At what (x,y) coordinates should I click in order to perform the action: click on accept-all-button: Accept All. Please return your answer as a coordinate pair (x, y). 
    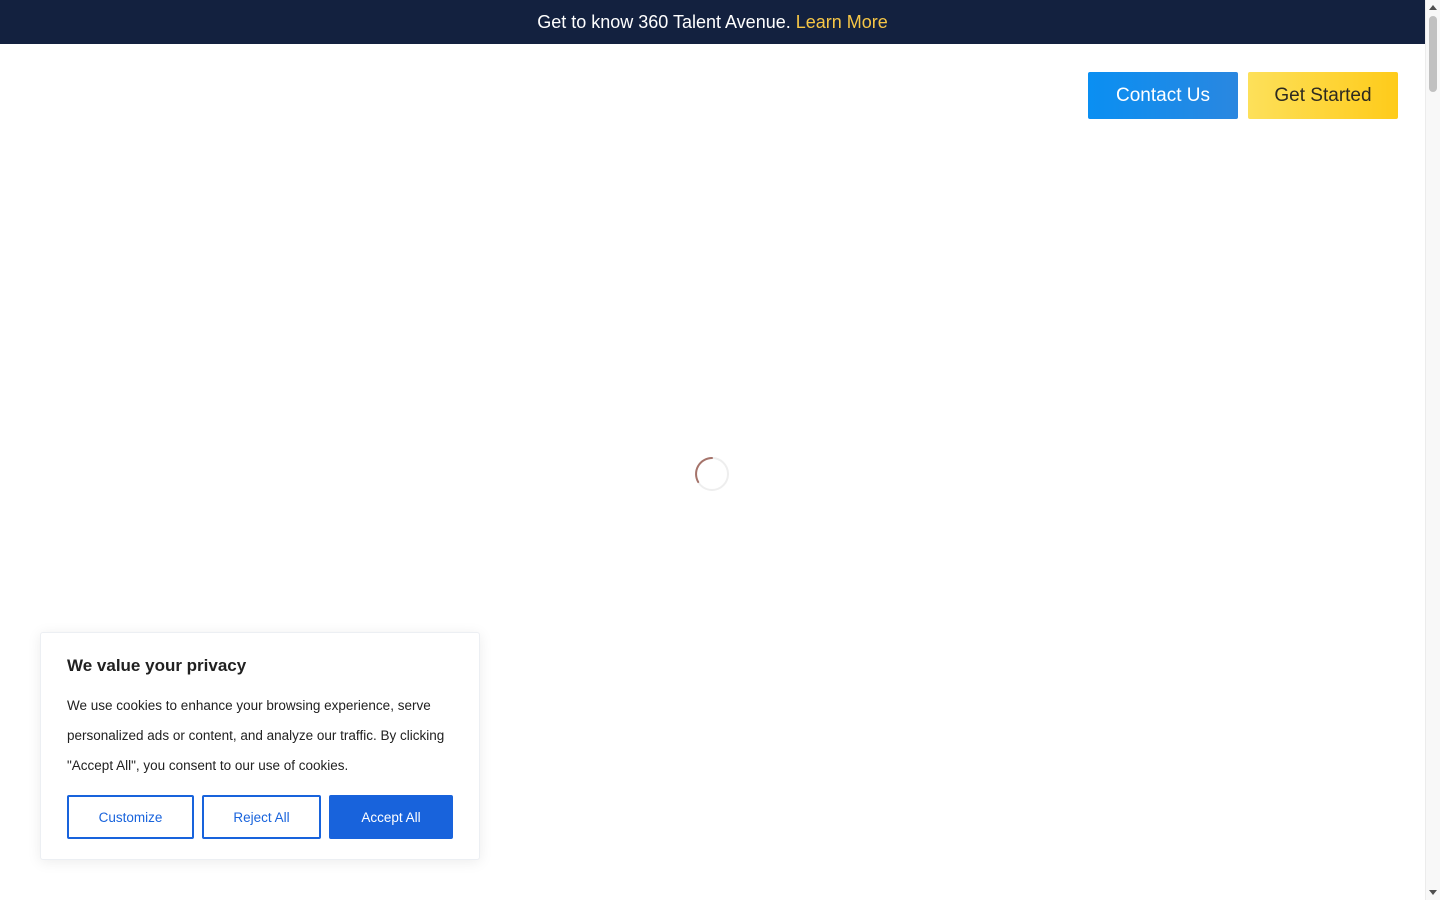
    Looking at the image, I should click on (391, 817).